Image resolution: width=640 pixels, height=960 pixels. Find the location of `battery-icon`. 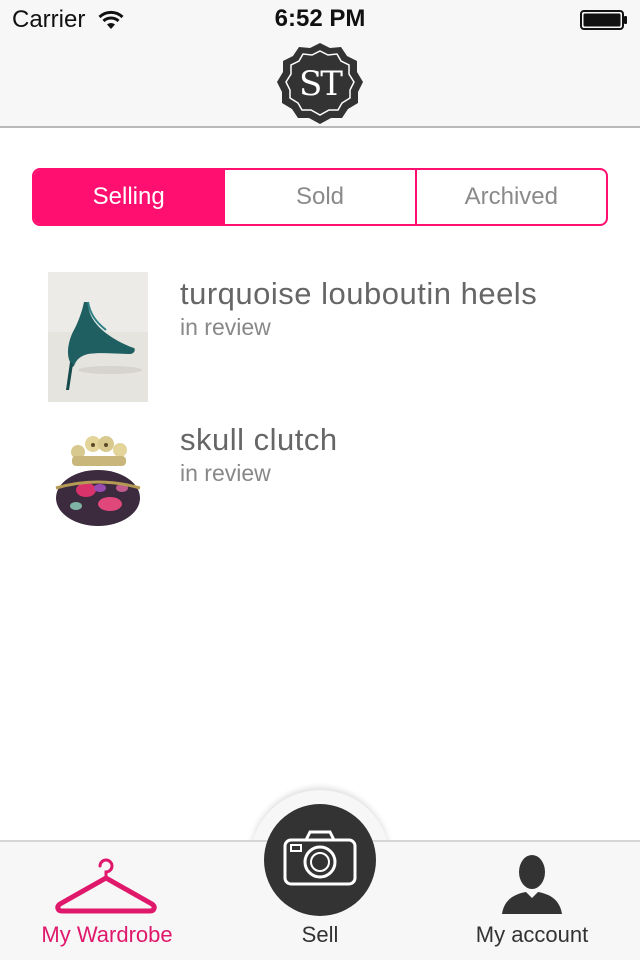

battery-icon is located at coordinates (603, 20).